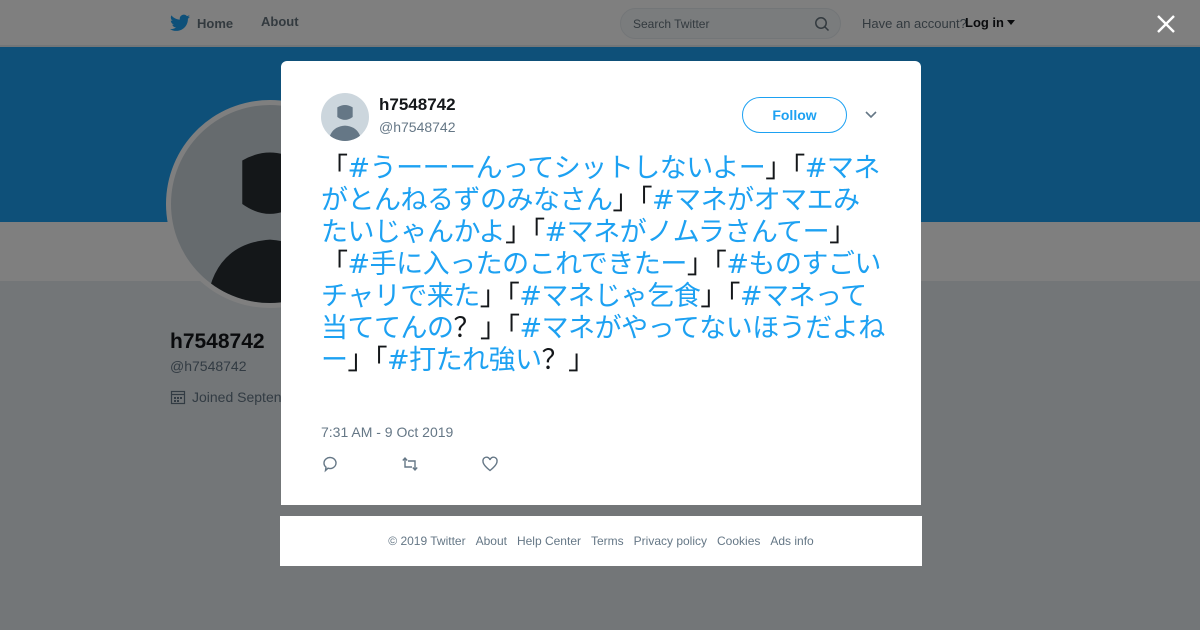  Describe the element at coordinates (791, 541) in the screenshot. I see `footer-link-ads-info: Ads info` at that location.